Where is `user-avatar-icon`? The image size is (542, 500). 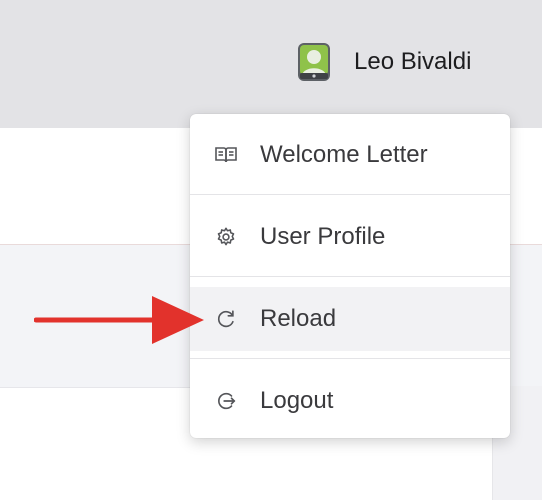 user-avatar-icon is located at coordinates (314, 62).